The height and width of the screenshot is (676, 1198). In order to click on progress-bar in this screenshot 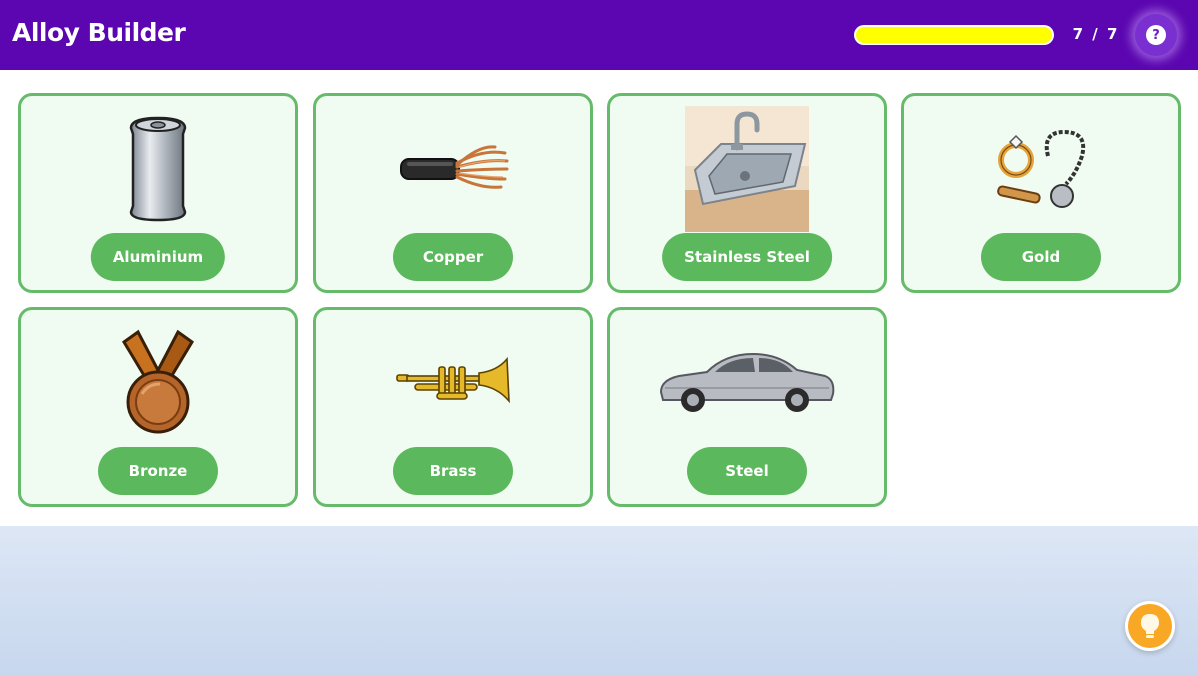, I will do `click(954, 35)`.